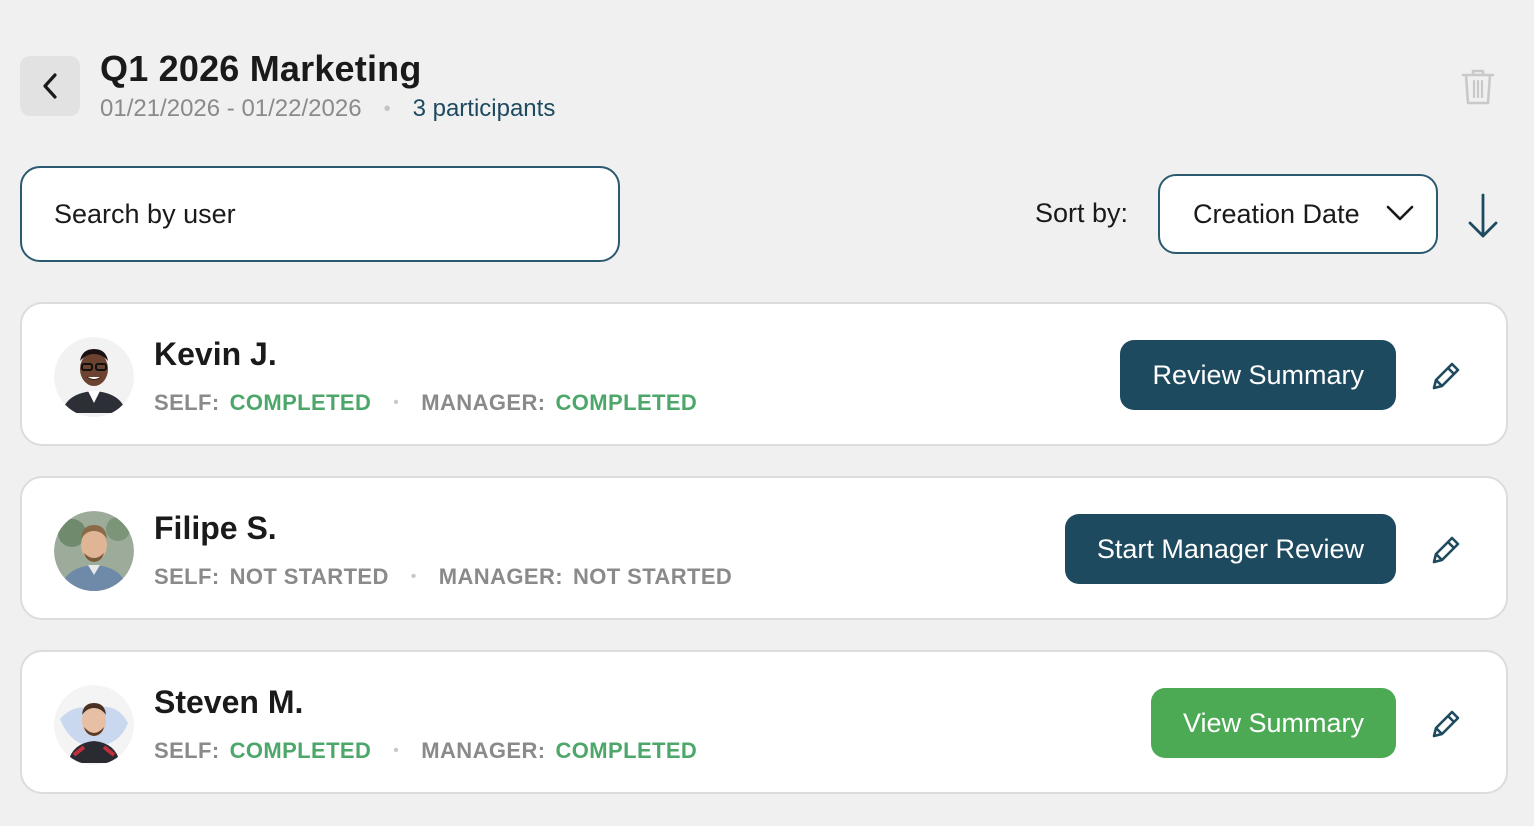 This screenshot has width=1534, height=826. I want to click on arrow-down-icon, so click(1483, 216).